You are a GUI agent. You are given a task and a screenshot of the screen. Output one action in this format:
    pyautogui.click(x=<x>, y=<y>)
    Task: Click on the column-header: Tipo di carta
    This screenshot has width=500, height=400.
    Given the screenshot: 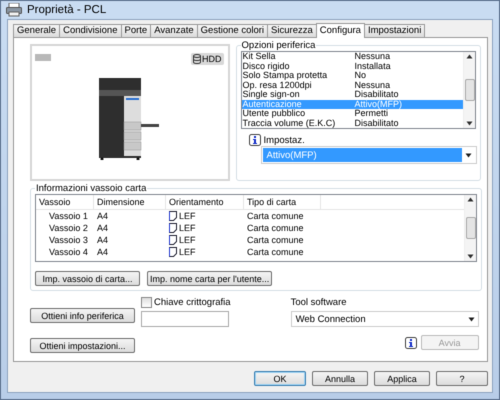 What is the action you would take?
    pyautogui.click(x=282, y=202)
    